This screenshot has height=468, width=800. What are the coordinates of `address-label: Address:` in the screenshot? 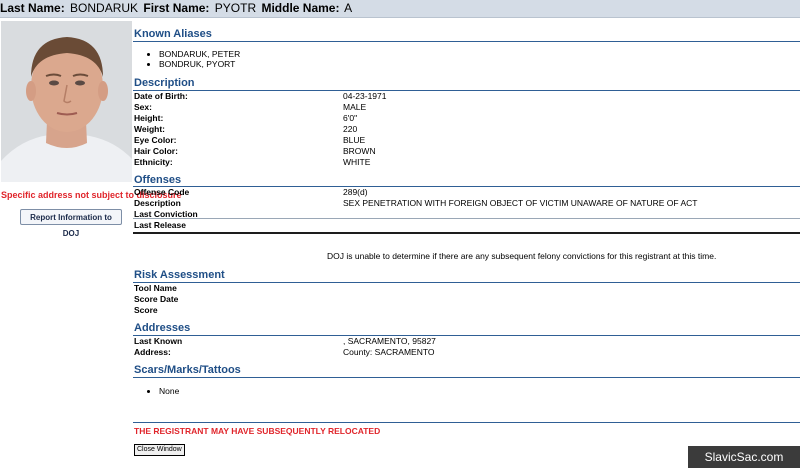 It's located at (152, 352).